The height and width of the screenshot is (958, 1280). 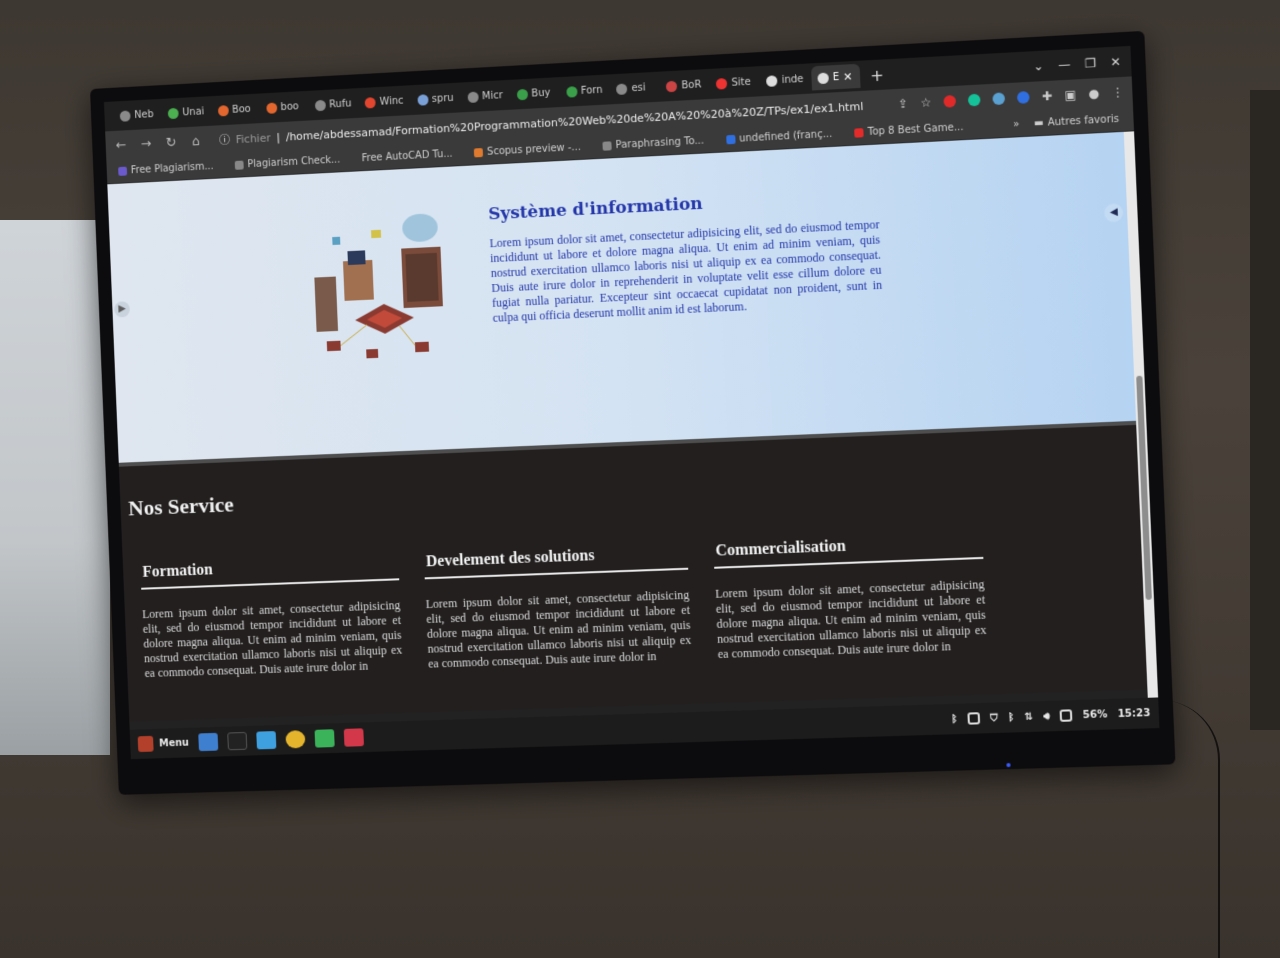 I want to click on back-icon: ←, so click(x=121, y=146).